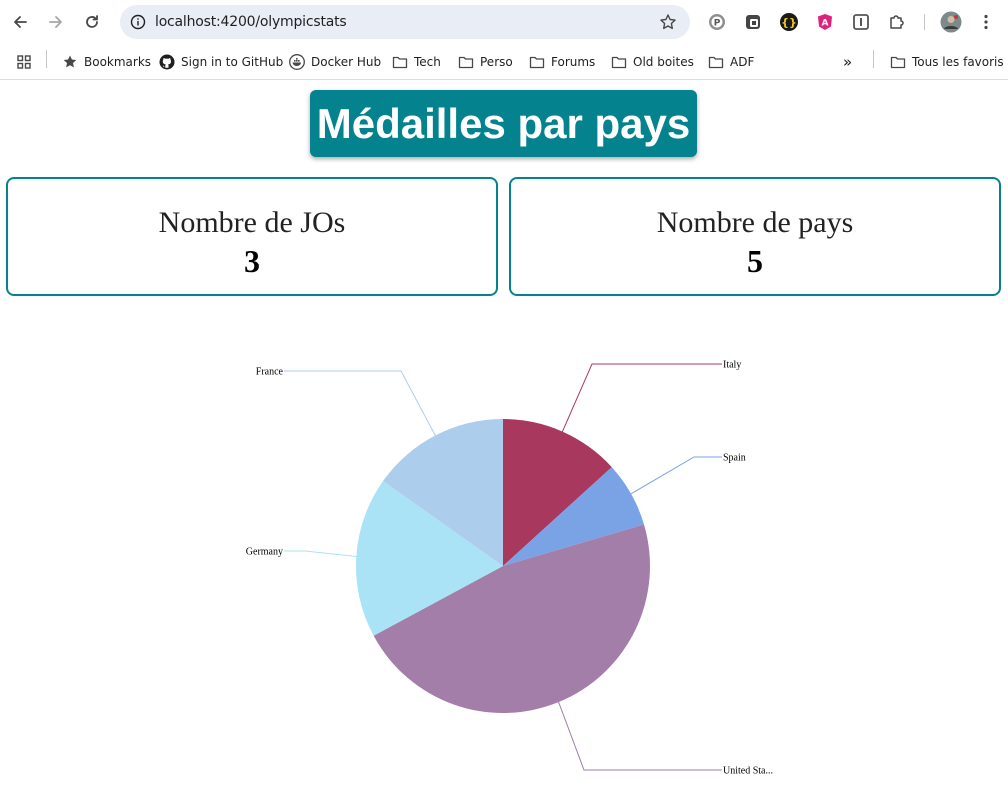 The width and height of the screenshot is (1008, 790). I want to click on extension-bracket-icon: {}, so click(789, 22).